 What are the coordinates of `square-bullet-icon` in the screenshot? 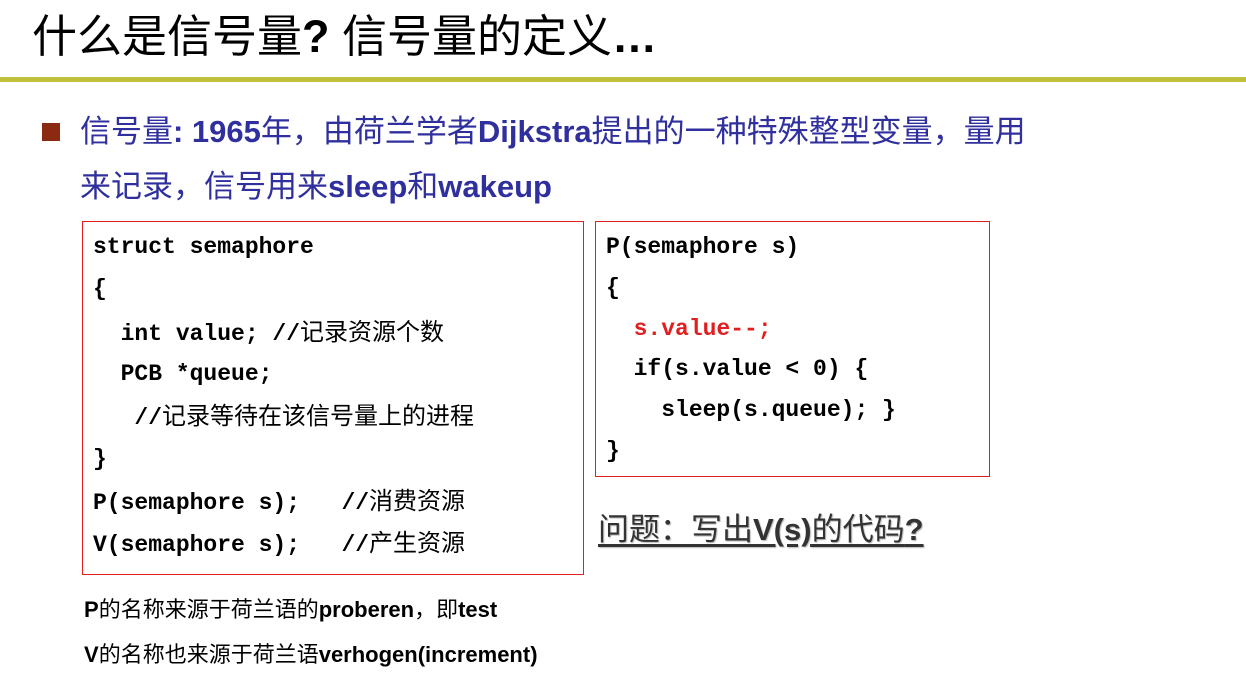 It's located at (51, 132).